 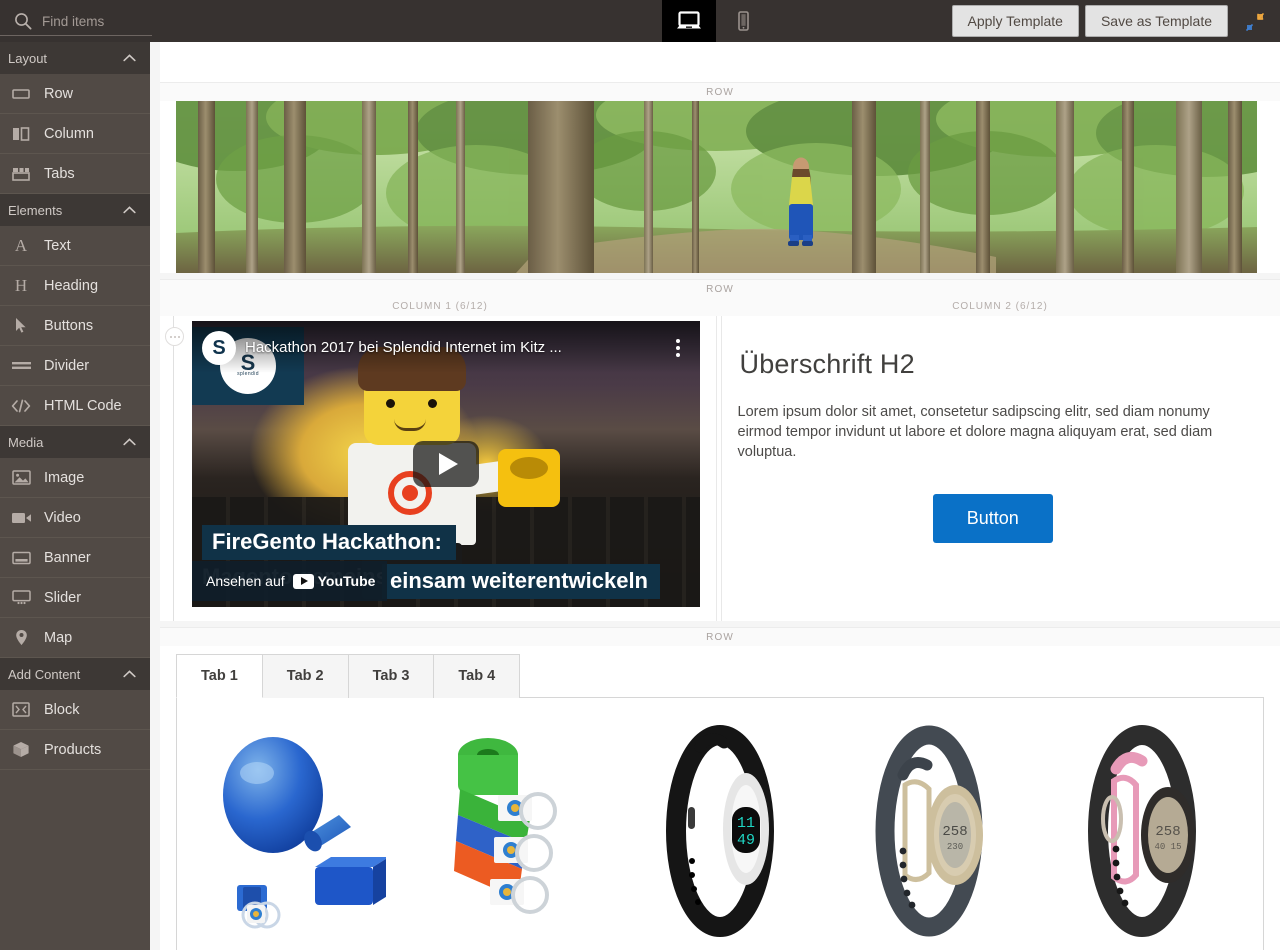 What do you see at coordinates (21, 478) in the screenshot?
I see `image-icon` at bounding box center [21, 478].